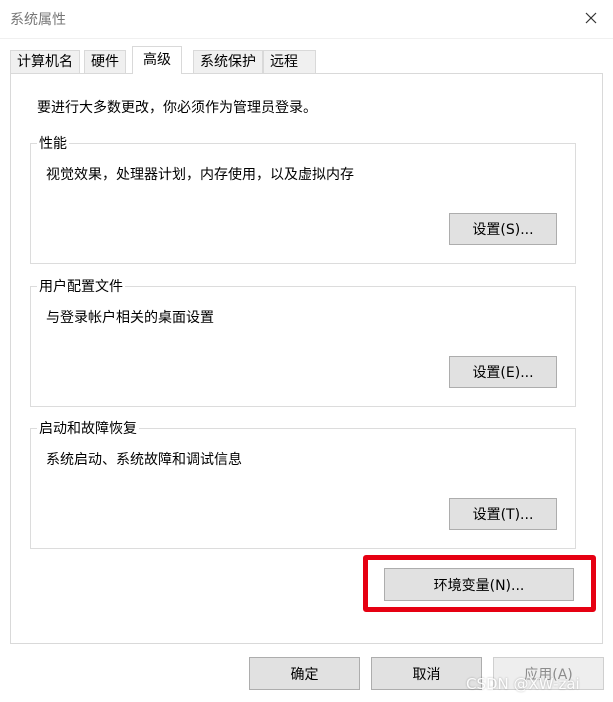  Describe the element at coordinates (157, 60) in the screenshot. I see `tab-advanced: 高级` at that location.